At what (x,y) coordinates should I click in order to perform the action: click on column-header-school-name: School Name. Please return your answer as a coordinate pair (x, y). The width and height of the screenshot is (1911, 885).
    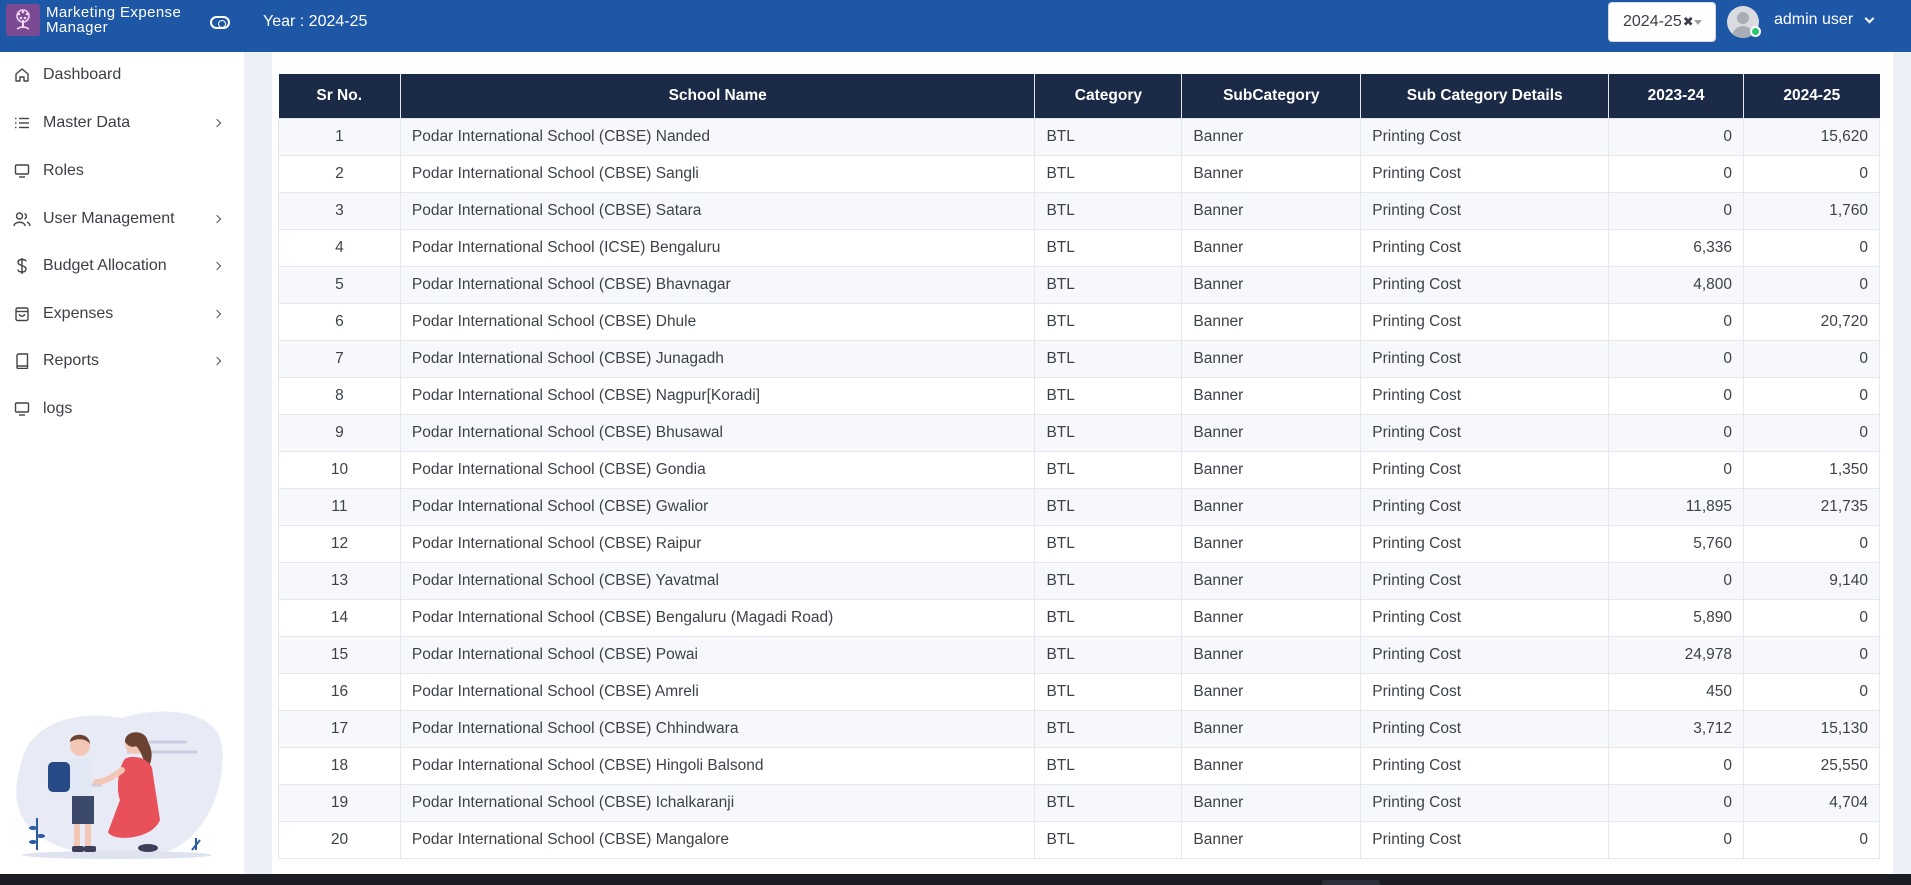
    Looking at the image, I should click on (718, 96).